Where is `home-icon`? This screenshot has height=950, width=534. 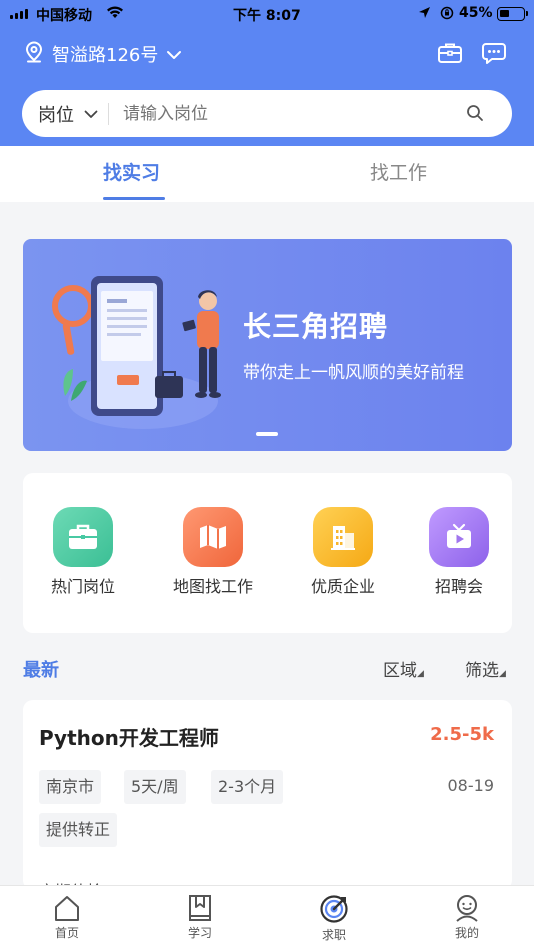
home-icon is located at coordinates (67, 908).